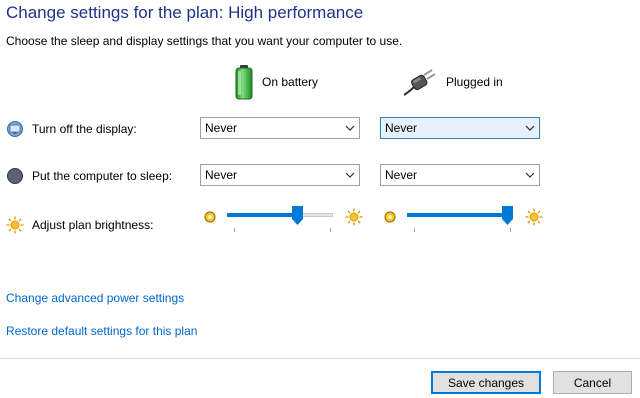 This screenshot has width=640, height=398. What do you see at coordinates (460, 128) in the screenshot?
I see `display-off-plugged-in-select: Never` at bounding box center [460, 128].